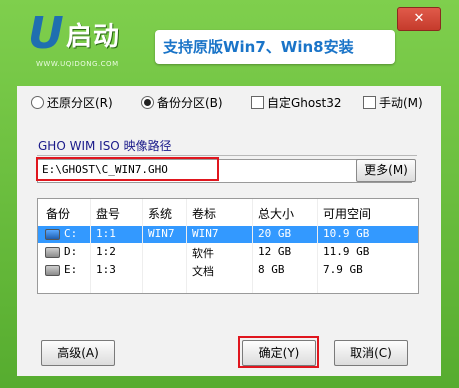  I want to click on banner: 支持原版Win7、Win8安装, so click(275, 47).